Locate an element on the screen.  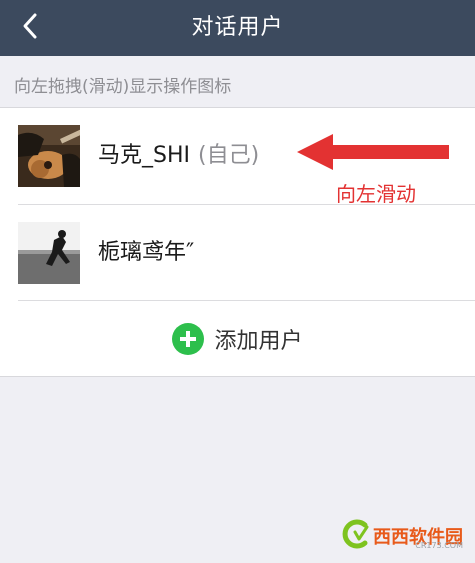
user-name: 栀璃鸢年″ is located at coordinates (146, 252).